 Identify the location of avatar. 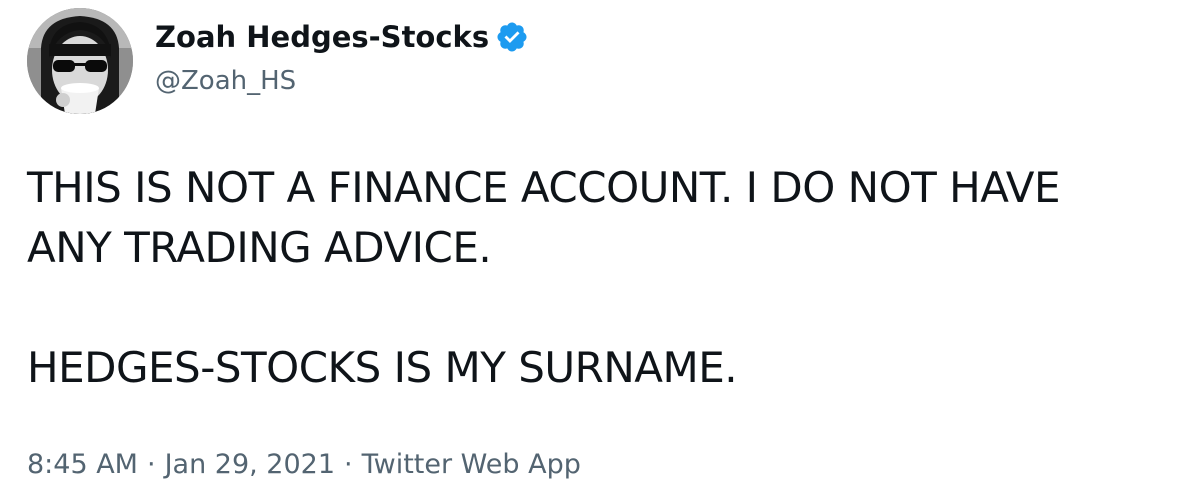
(80, 61).